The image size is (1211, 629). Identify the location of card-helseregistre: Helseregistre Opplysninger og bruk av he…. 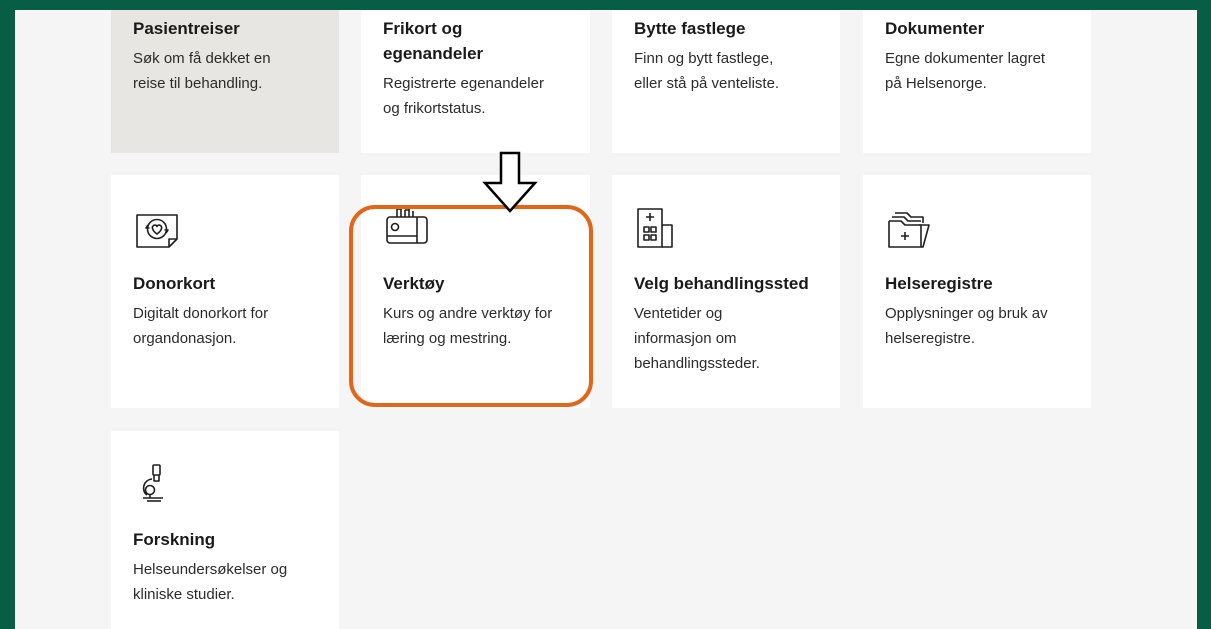
(977, 291).